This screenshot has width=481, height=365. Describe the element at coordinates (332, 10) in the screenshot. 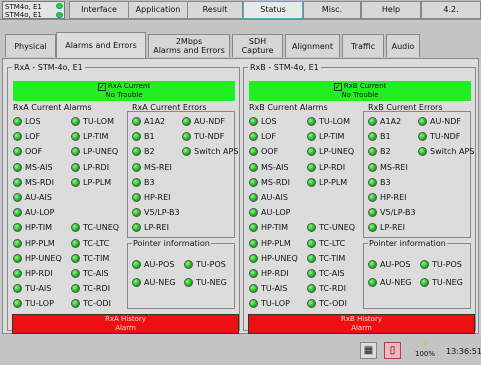

I see `tab-misc: Misc.` at that location.